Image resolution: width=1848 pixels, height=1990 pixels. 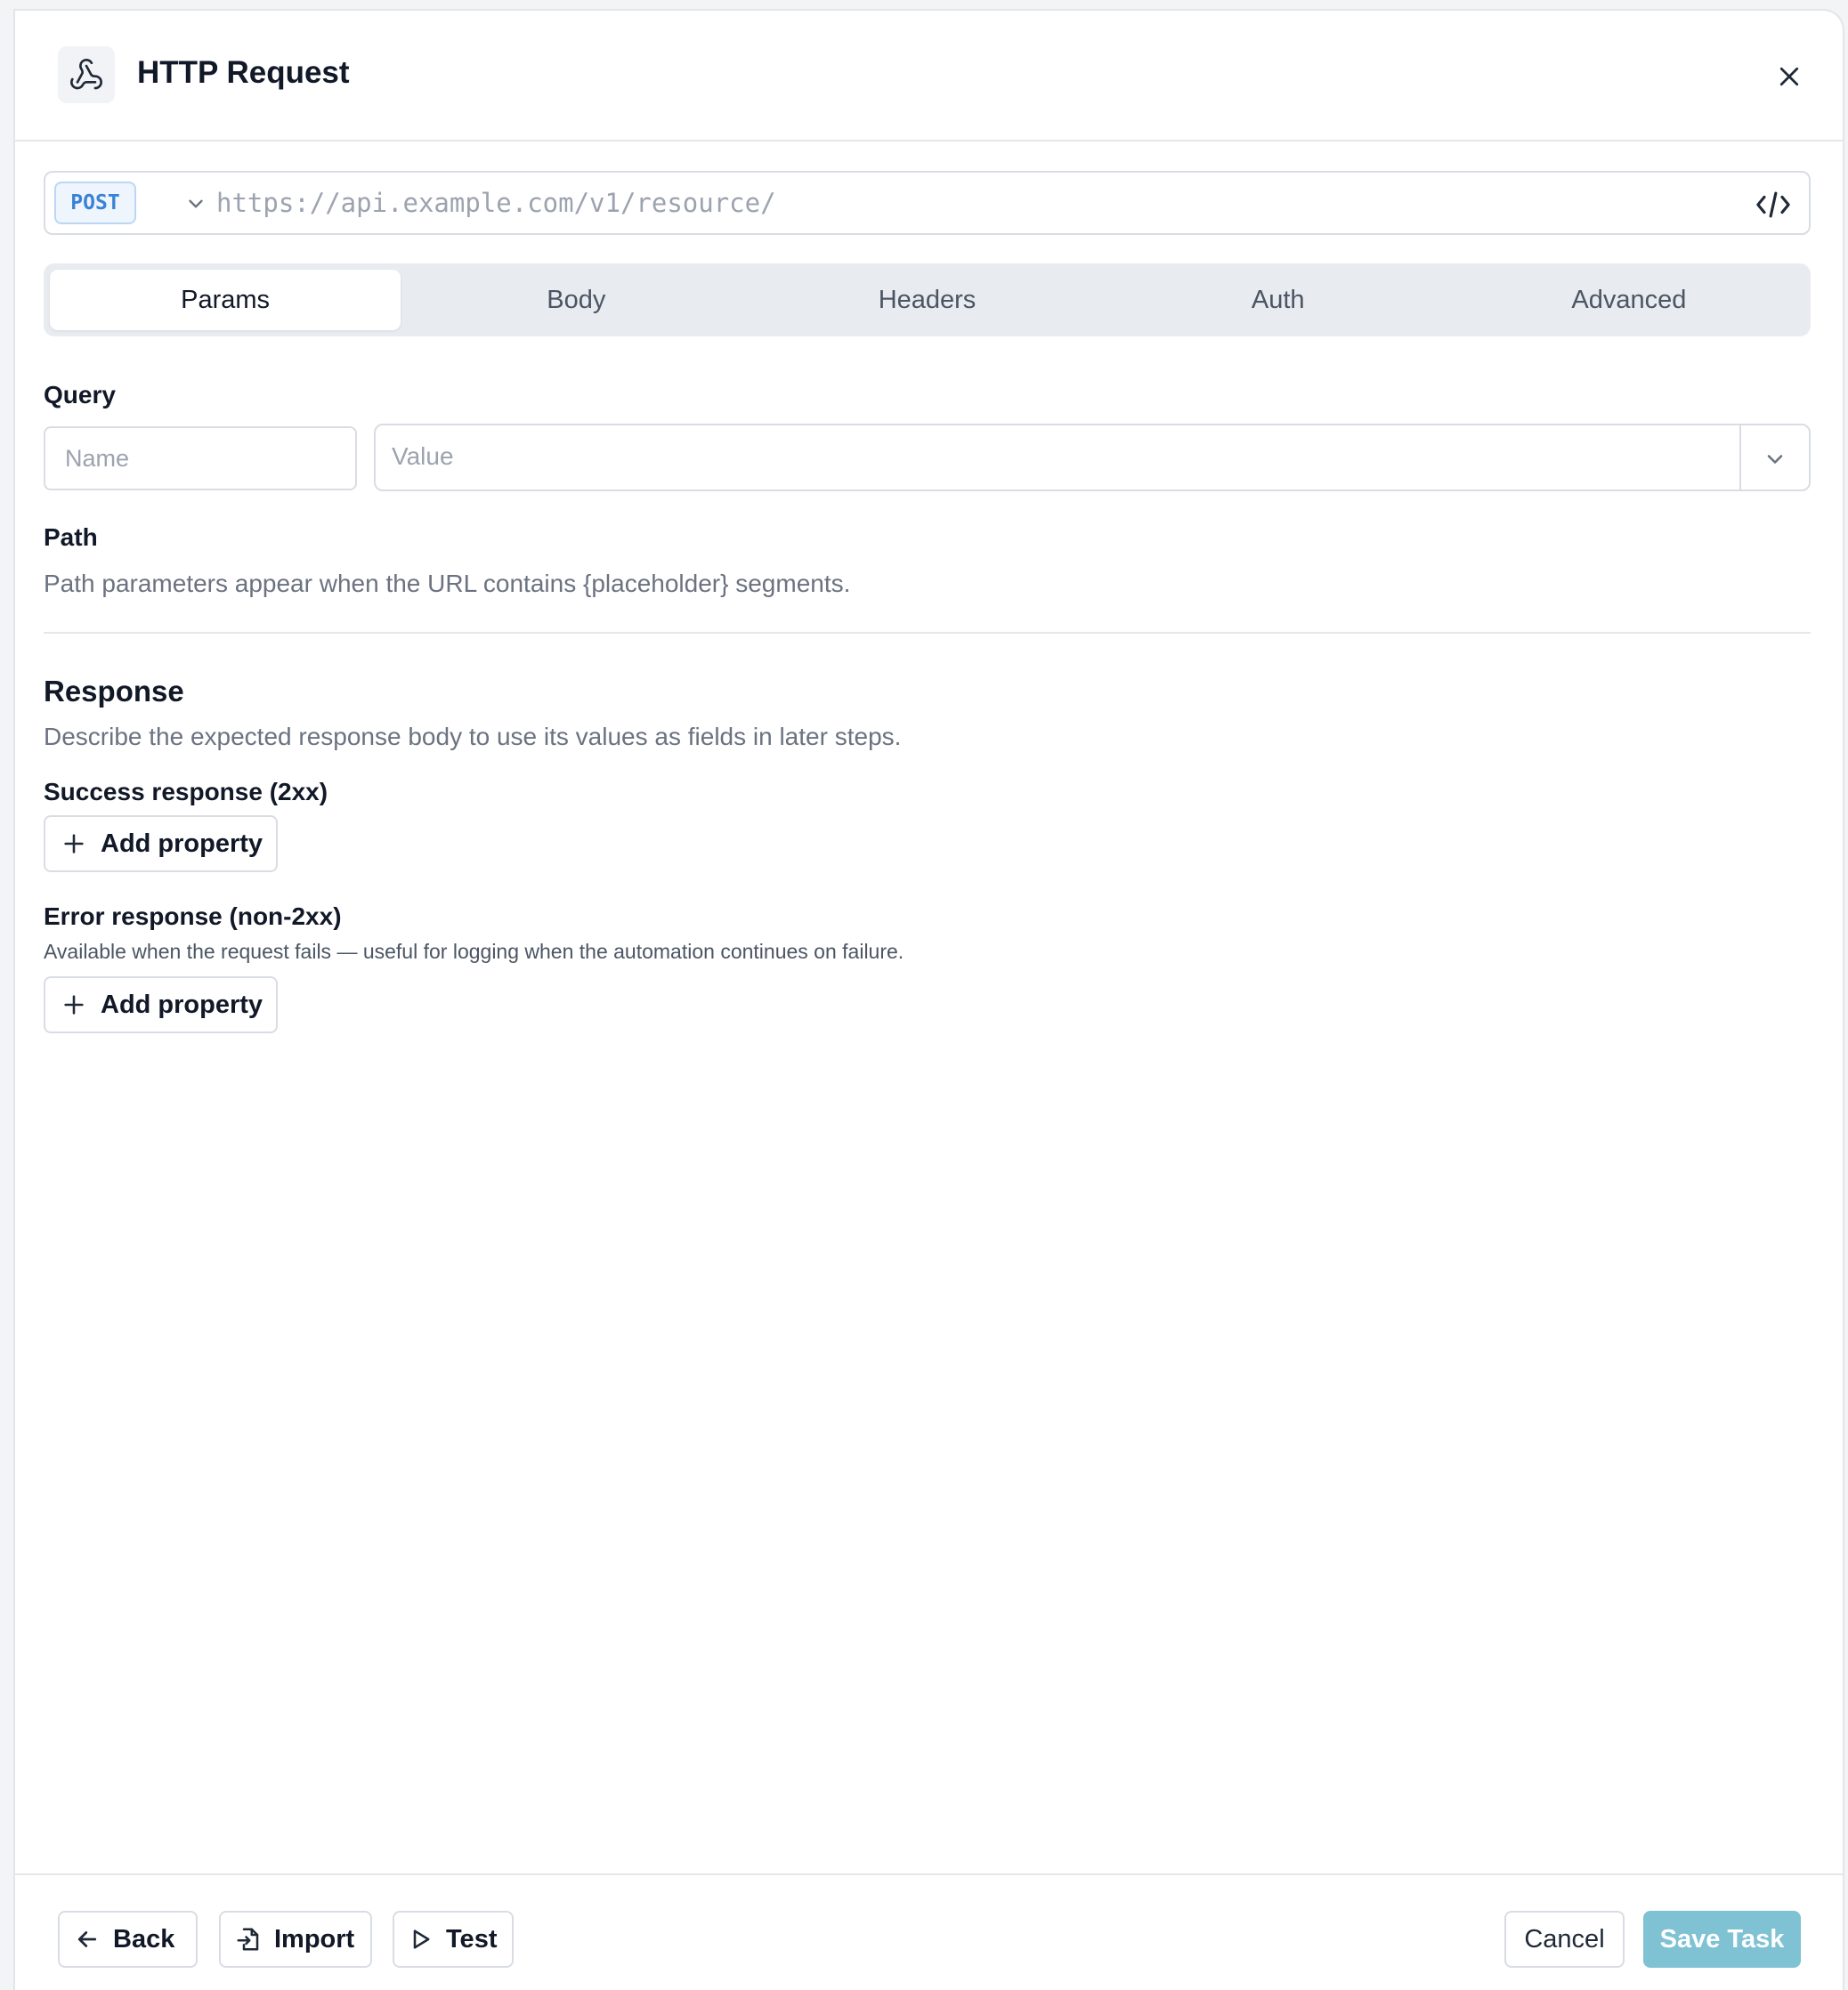 What do you see at coordinates (200, 458) in the screenshot?
I see `query-name-input` at bounding box center [200, 458].